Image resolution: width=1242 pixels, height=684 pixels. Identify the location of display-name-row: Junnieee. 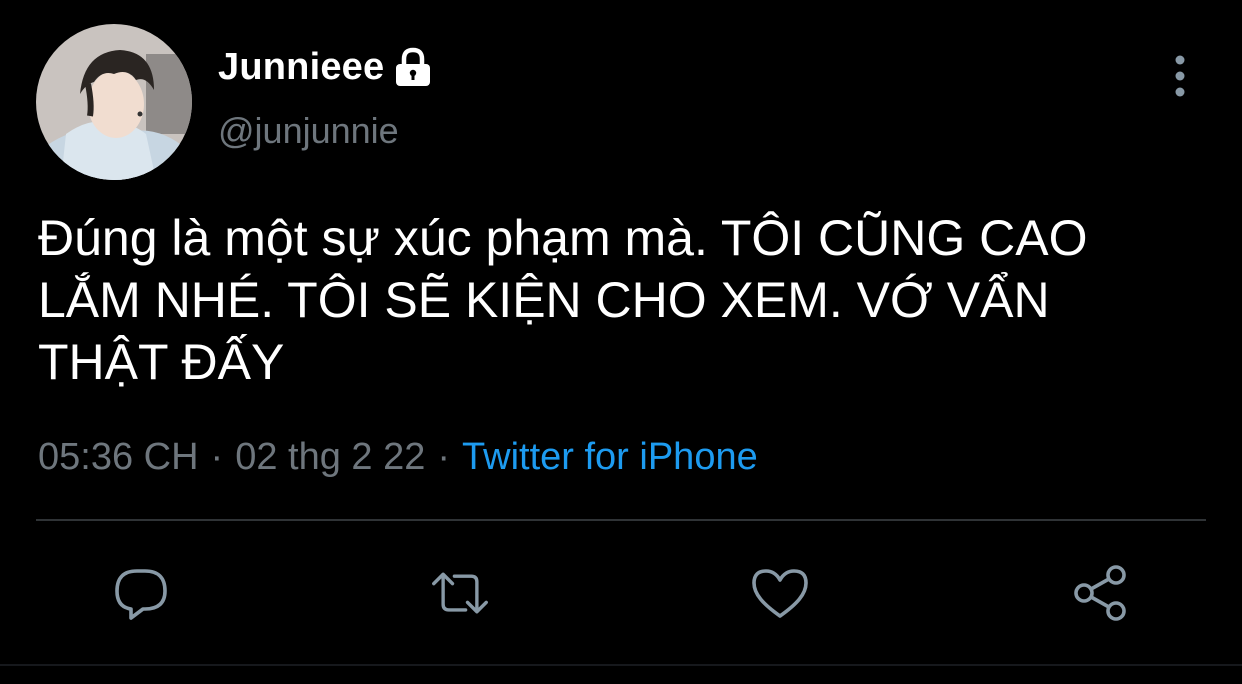
(325, 67).